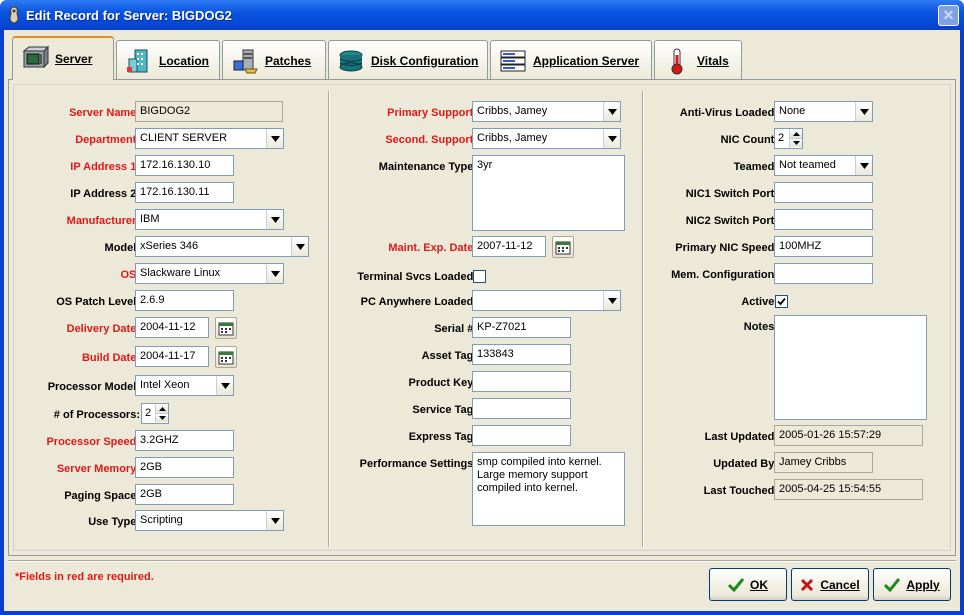 The width and height of the screenshot is (964, 615). I want to click on model-value: xSeries 346, so click(169, 246).